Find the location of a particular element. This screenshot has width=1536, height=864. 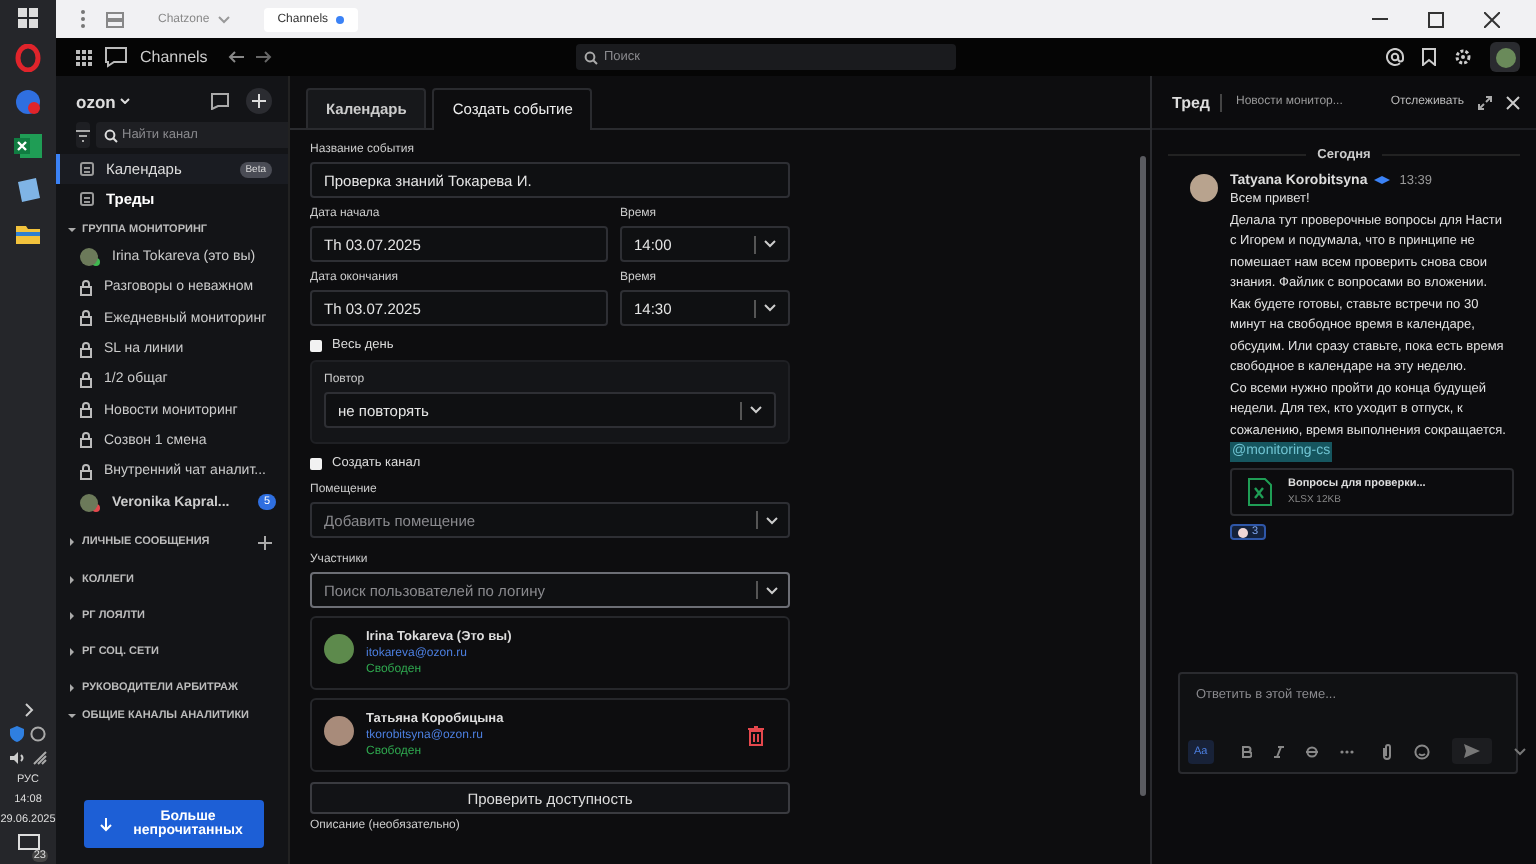

workspace-switcher: ozon is located at coordinates (96, 101).